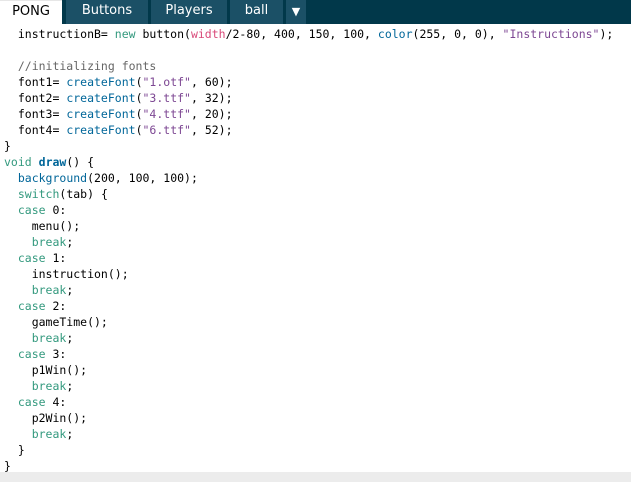 Image resolution: width=631 pixels, height=482 pixels. What do you see at coordinates (42, 306) in the screenshot?
I see `code-line: case 2:` at bounding box center [42, 306].